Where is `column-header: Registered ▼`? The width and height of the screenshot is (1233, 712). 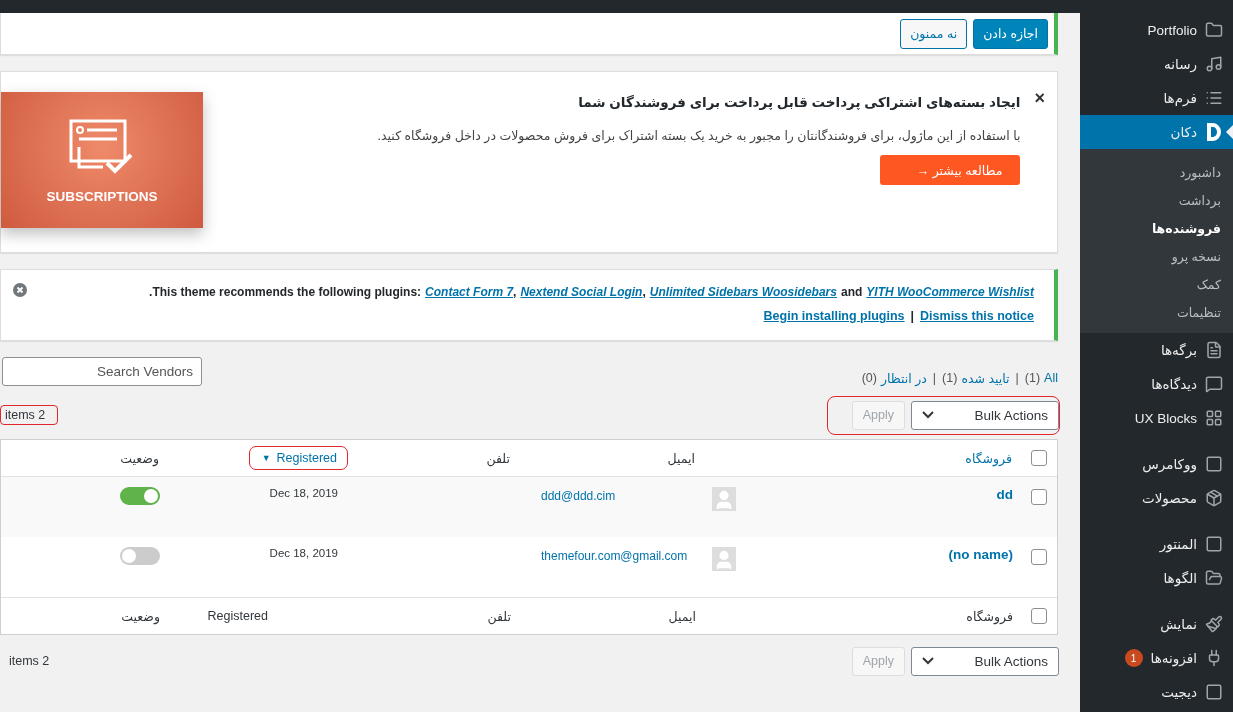
column-header: Registered ▼ is located at coordinates (298, 458).